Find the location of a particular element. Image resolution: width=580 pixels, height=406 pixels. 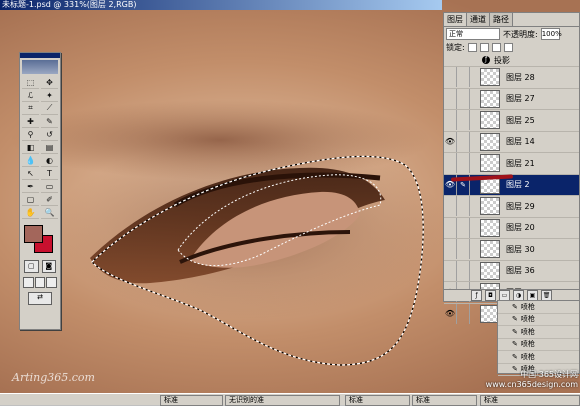

layer-options: 正常 不透明度: 100% is located at coordinates (511, 34).